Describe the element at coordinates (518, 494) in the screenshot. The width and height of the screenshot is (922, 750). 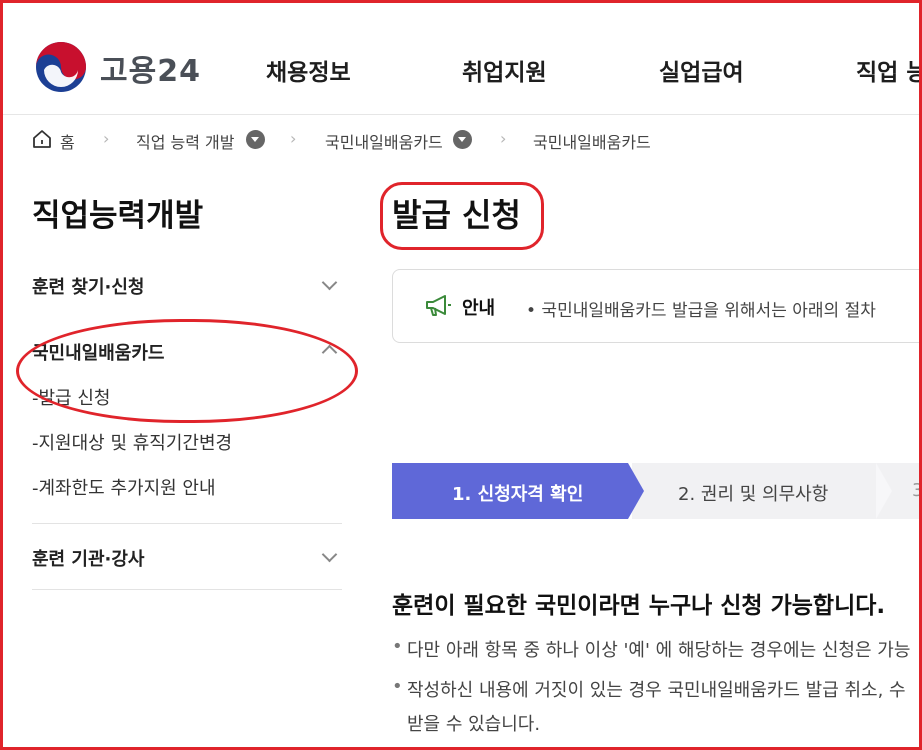
I see `step-1-label: 1. 신청자격 확인` at that location.